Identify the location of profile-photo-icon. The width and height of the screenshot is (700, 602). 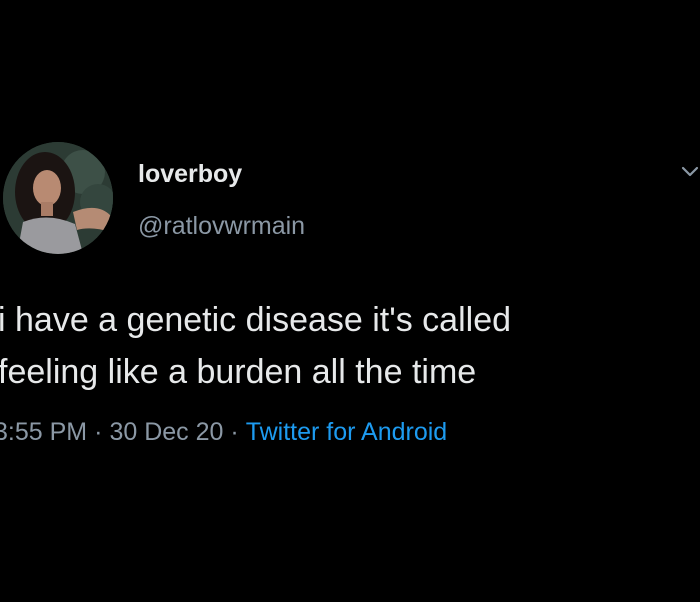
(58, 198).